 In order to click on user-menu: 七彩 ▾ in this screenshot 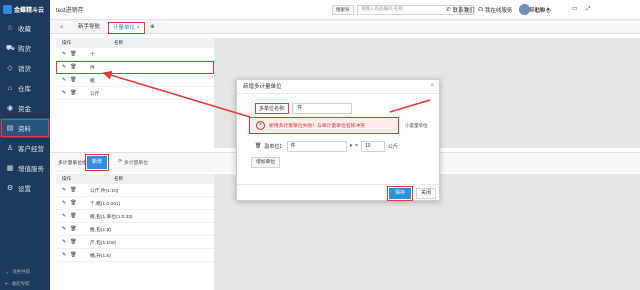, I will do `click(542, 10)`.